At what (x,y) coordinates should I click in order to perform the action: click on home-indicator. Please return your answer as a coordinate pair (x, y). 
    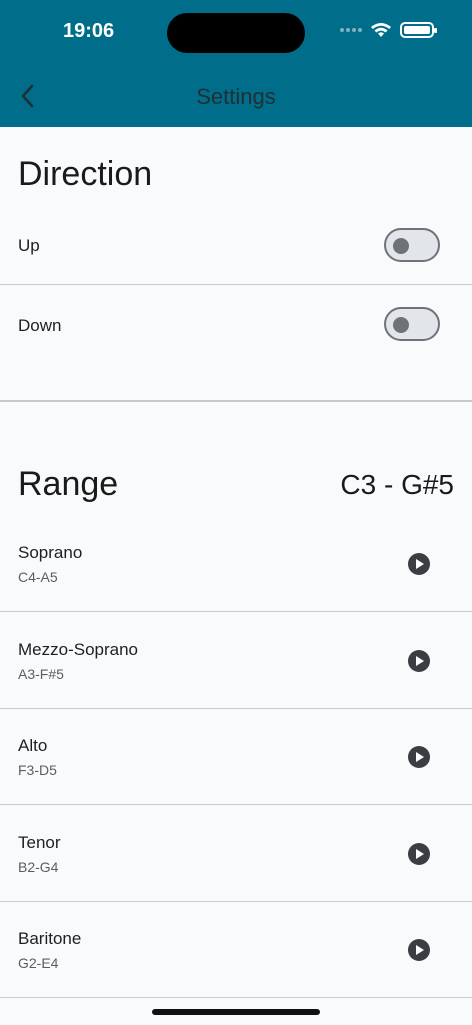
    Looking at the image, I should click on (236, 1012).